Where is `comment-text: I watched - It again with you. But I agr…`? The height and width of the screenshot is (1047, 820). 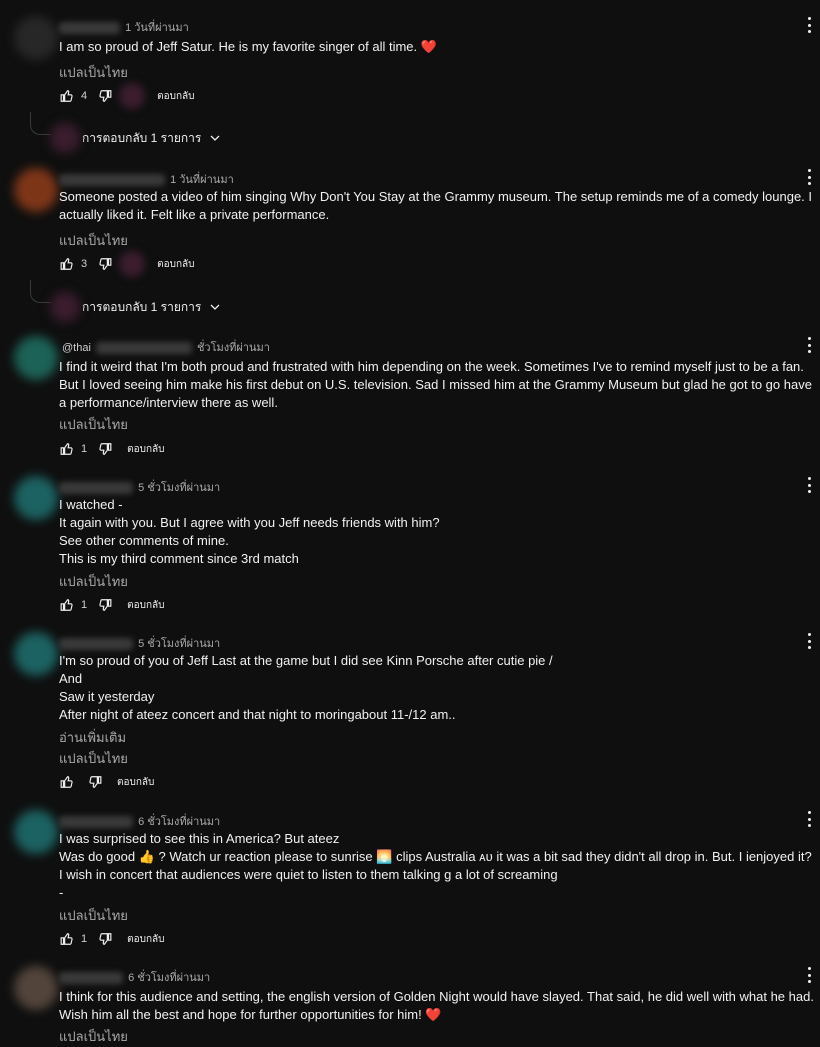 comment-text: I watched - It again with you. But I agr… is located at coordinates (249, 531).